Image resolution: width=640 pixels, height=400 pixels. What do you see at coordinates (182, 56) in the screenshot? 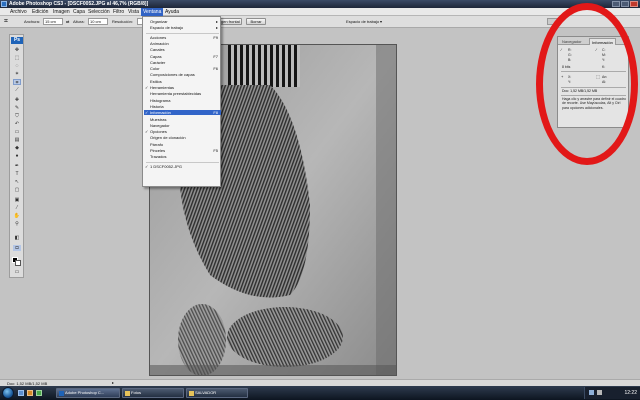
I see `menu-item-capas: Capas F7` at bounding box center [182, 56].